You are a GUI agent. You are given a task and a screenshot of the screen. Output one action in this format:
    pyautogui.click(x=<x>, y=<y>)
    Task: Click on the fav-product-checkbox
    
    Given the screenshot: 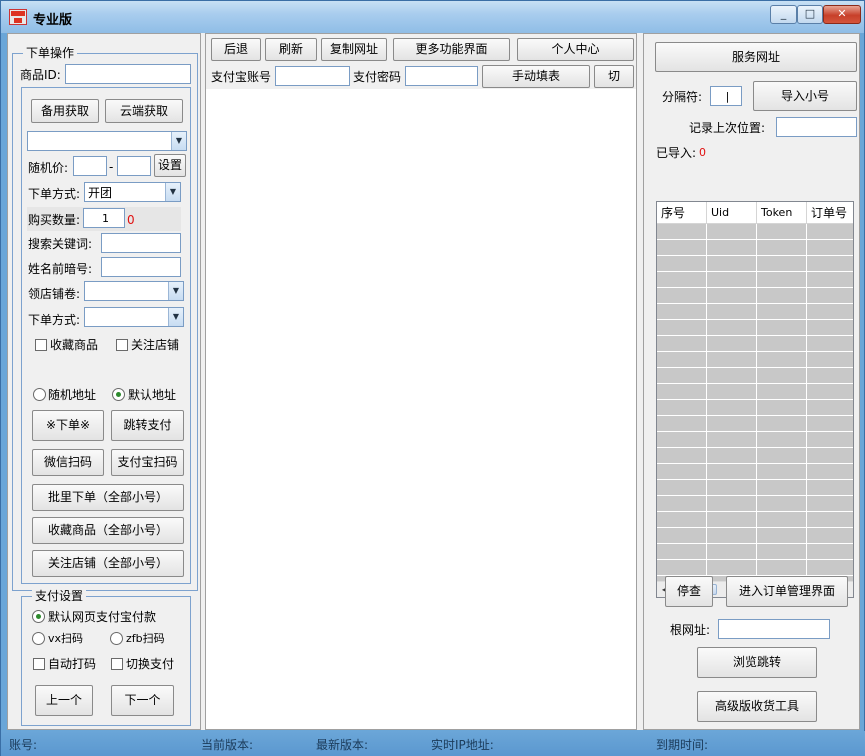 What is the action you would take?
    pyautogui.click(x=41, y=345)
    